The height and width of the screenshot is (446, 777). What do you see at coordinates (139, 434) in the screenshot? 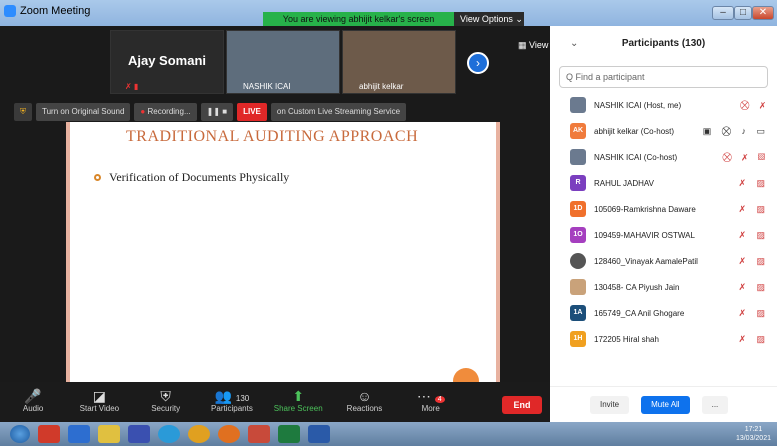
I see `app-icon` at bounding box center [139, 434].